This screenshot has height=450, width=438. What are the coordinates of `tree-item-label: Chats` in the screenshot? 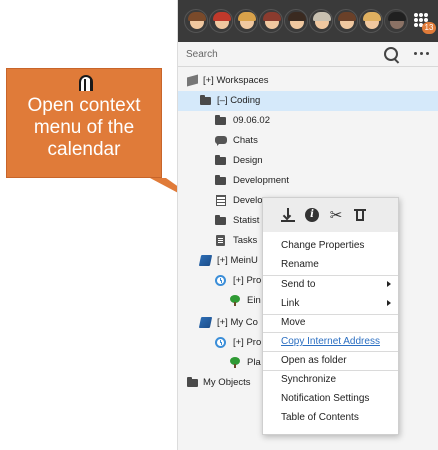 It's located at (245, 140).